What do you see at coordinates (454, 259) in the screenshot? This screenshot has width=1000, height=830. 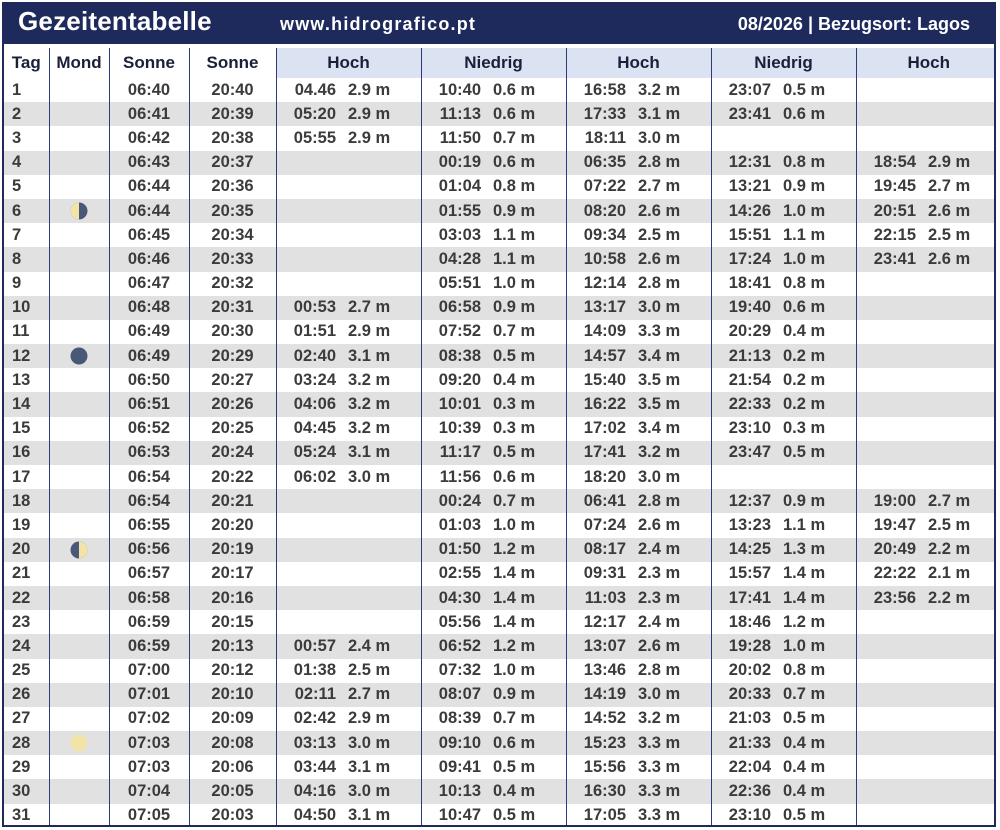 I see `low-1-time-cell: 04:28` at bounding box center [454, 259].